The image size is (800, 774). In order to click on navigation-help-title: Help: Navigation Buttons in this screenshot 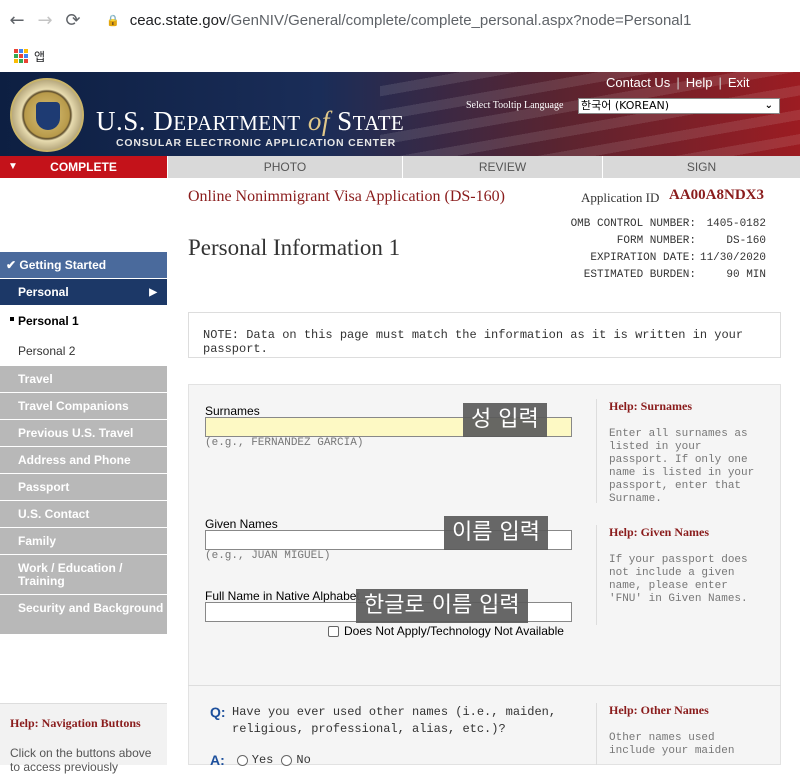, I will do `click(75, 723)`.